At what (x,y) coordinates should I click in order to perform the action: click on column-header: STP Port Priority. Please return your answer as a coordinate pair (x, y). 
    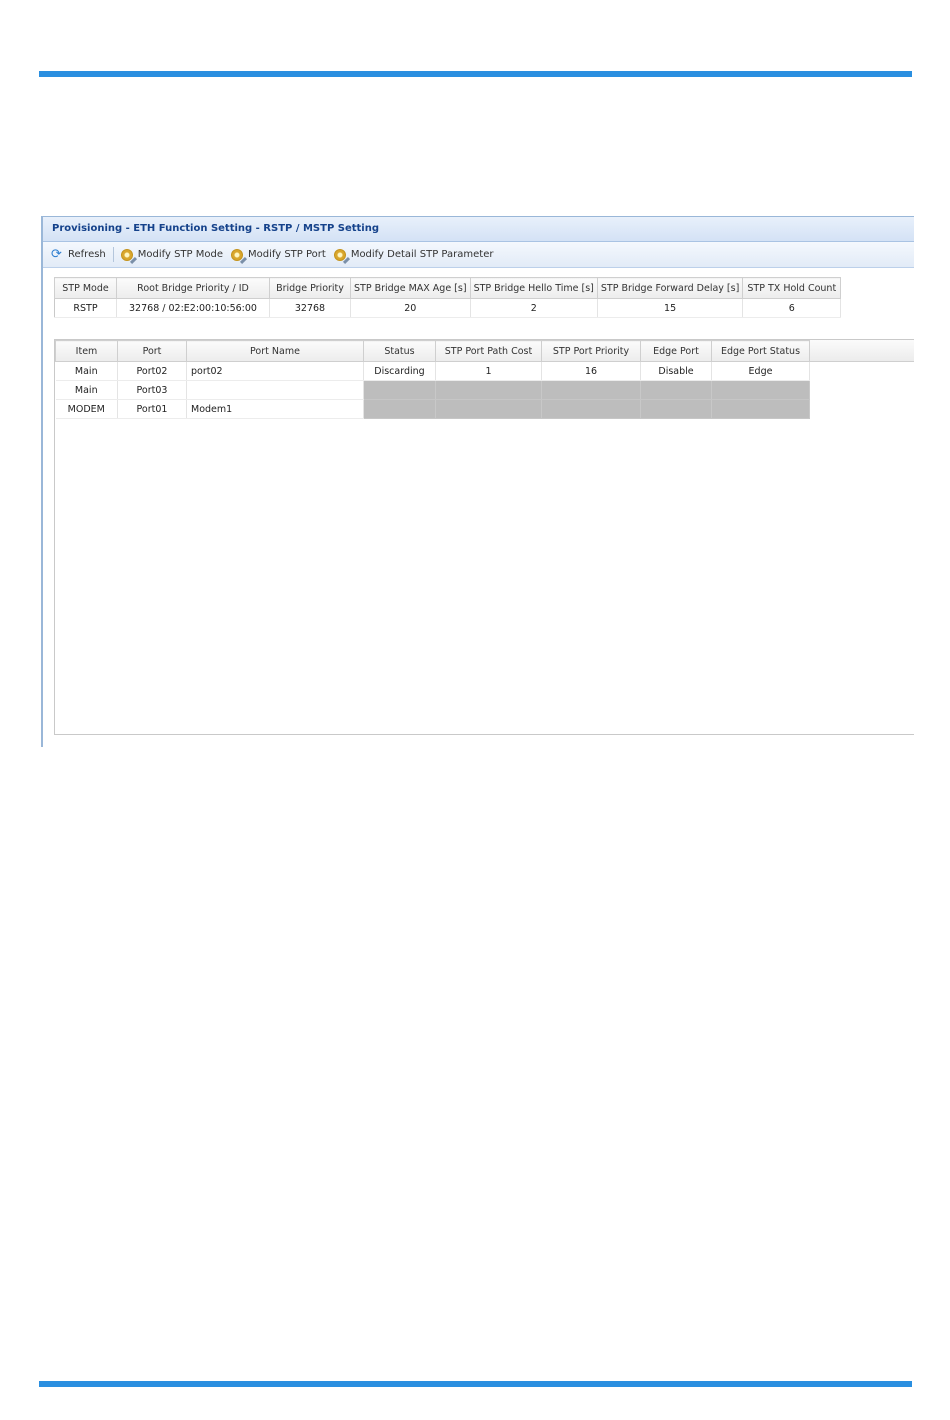
    Looking at the image, I should click on (591, 351).